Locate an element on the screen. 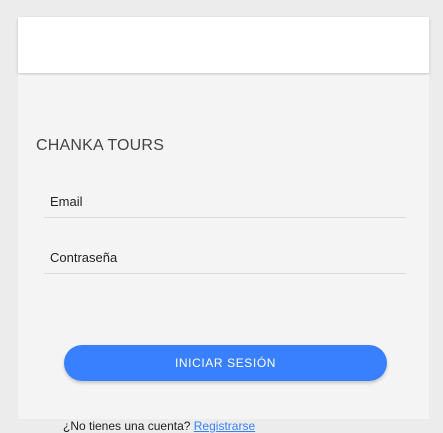 This screenshot has height=433, width=443. signup-prompt-line: ¿No tienes una cuenta? Registrarse is located at coordinates (159, 426).